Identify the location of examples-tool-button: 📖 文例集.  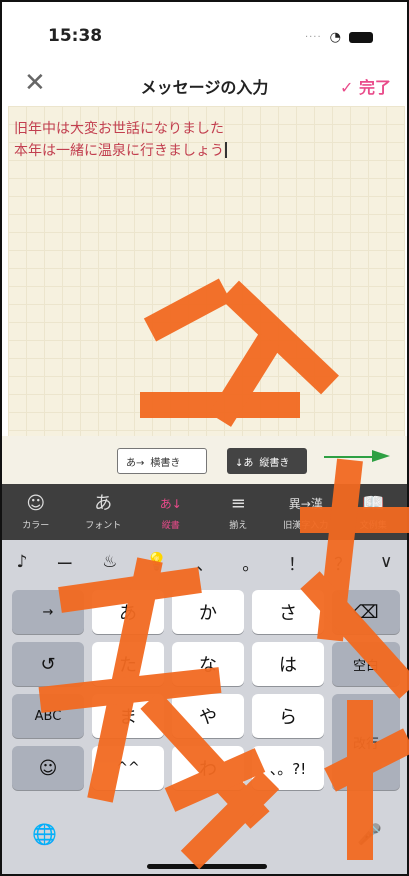
(374, 512).